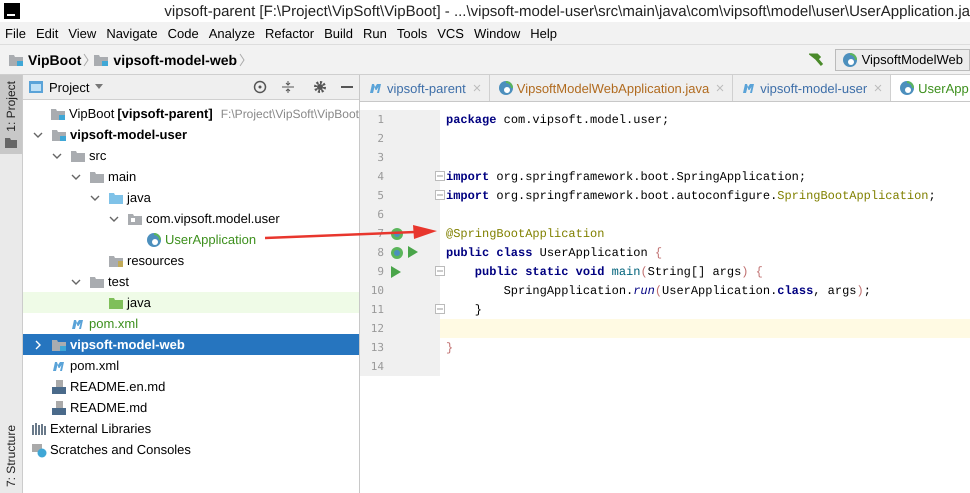 The image size is (970, 493). What do you see at coordinates (543, 33) in the screenshot?
I see `menu-item: Help` at bounding box center [543, 33].